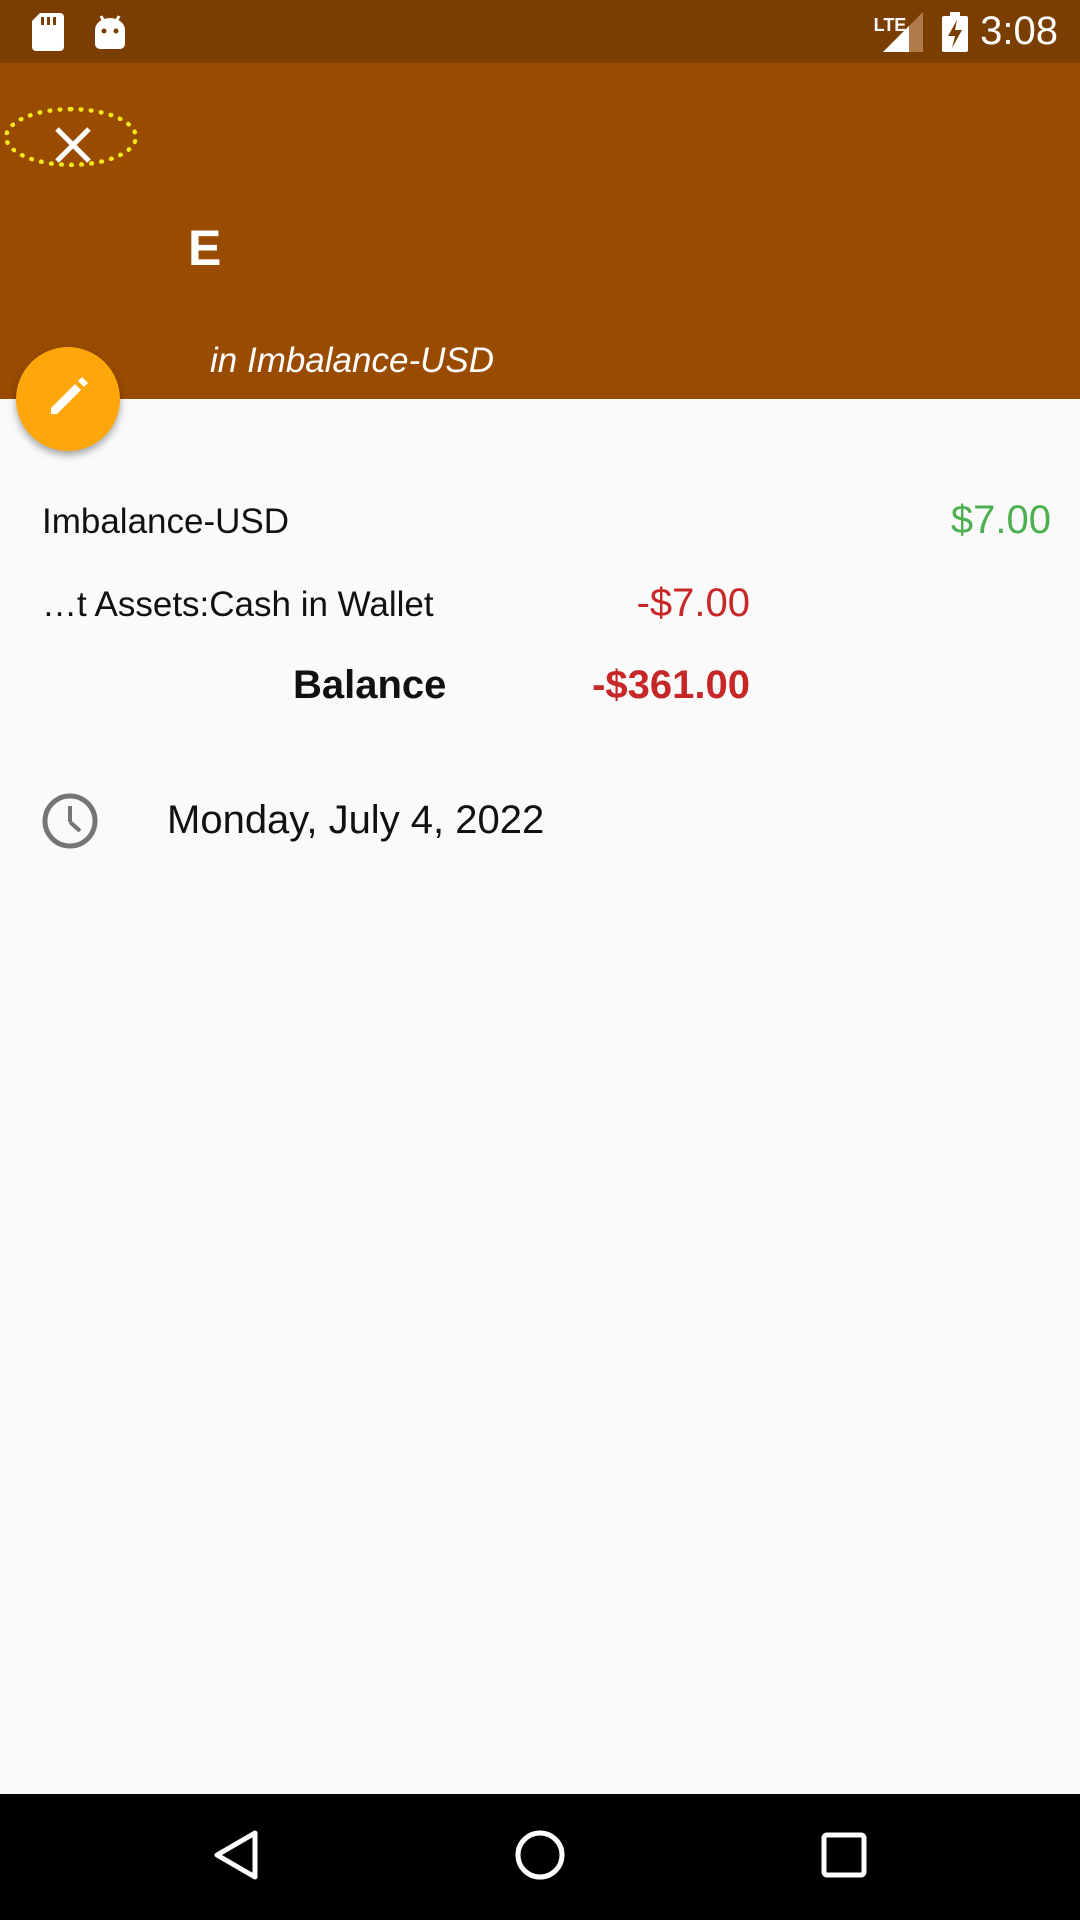  I want to click on recents-button, so click(844, 1857).